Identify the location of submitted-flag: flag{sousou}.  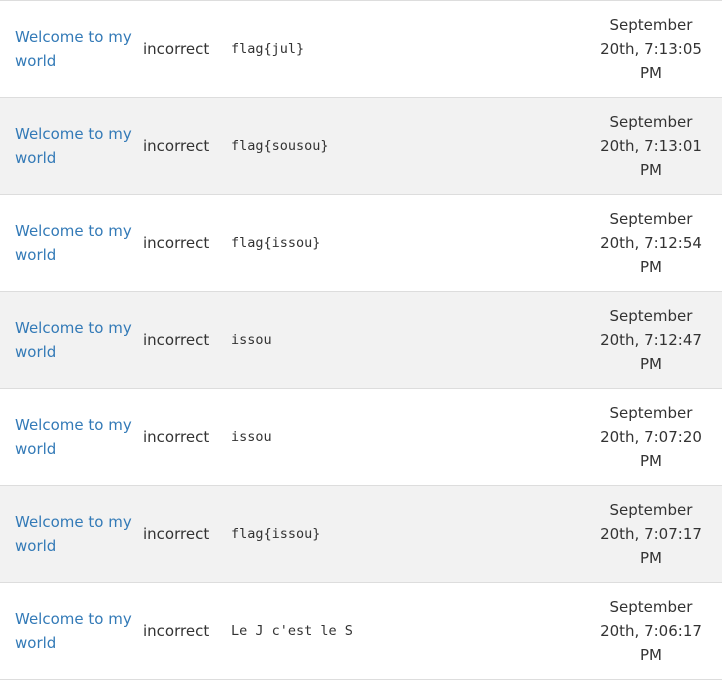
(280, 146).